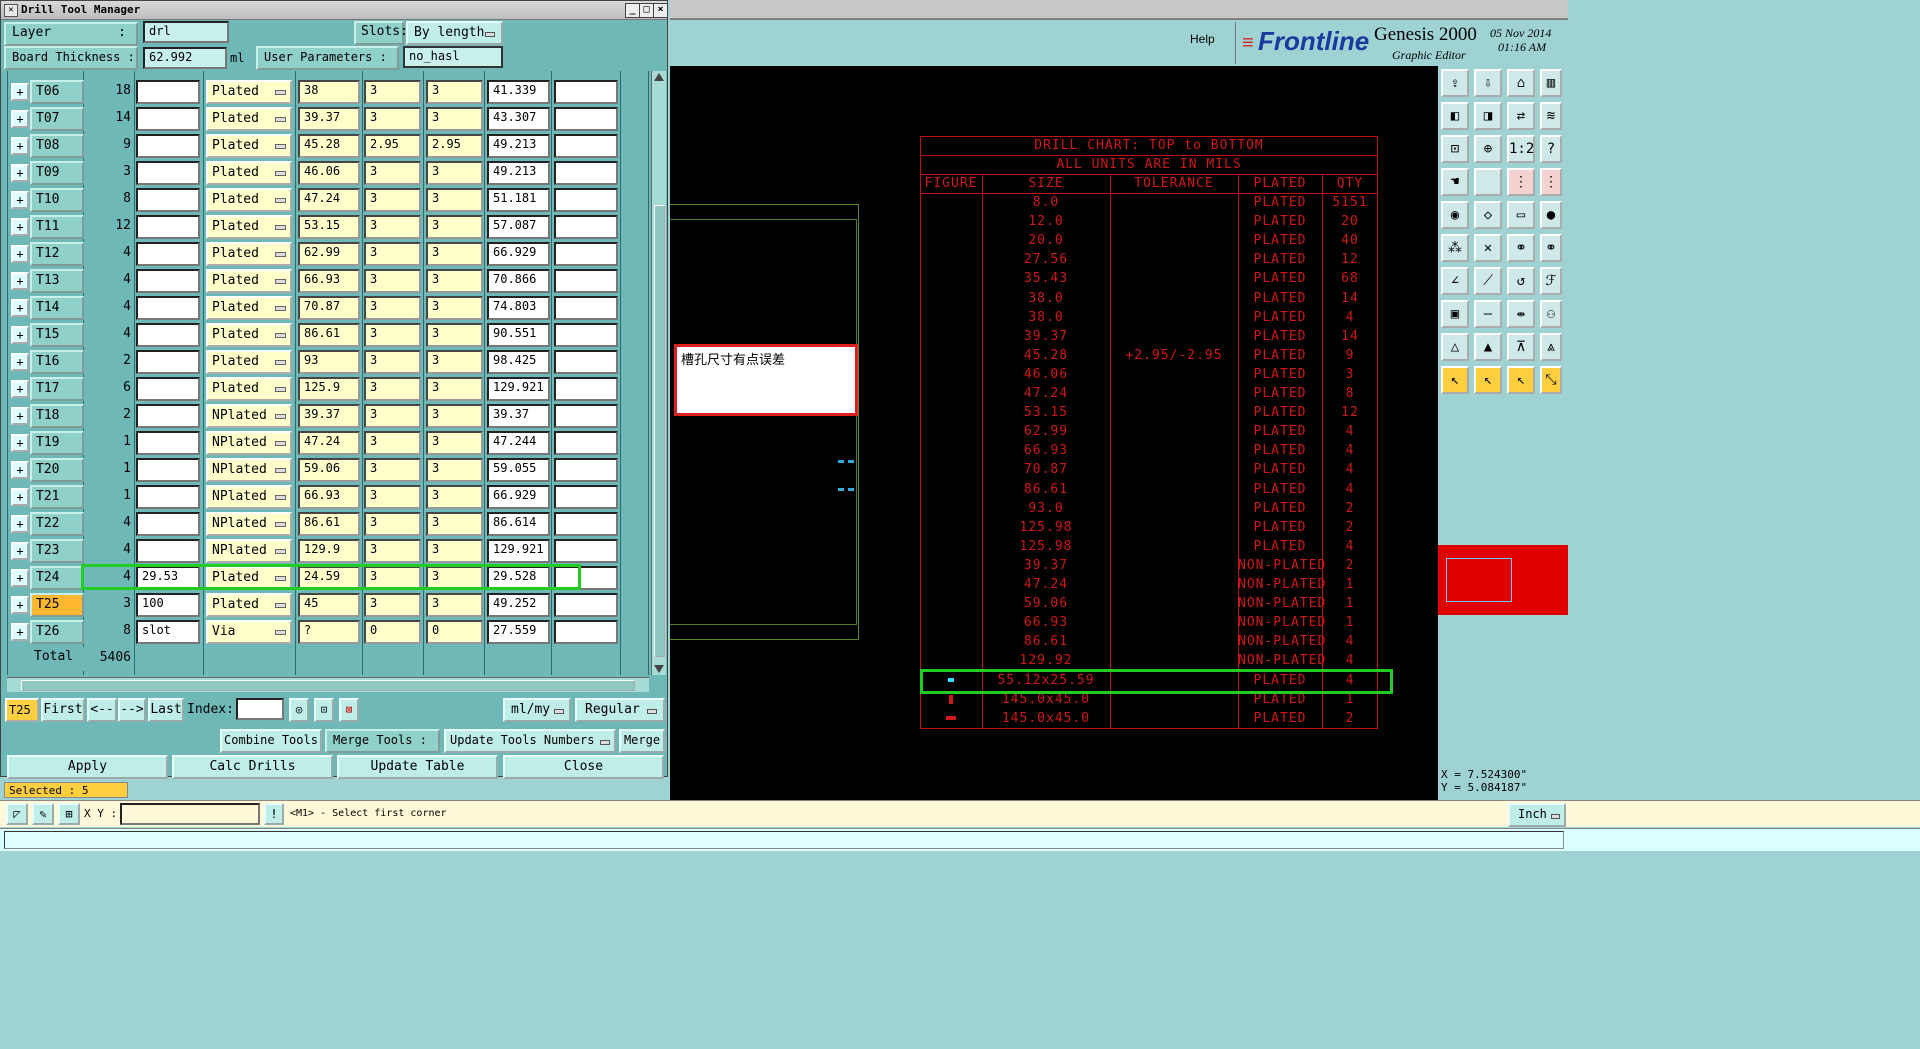 Image resolution: width=1920 pixels, height=1049 pixels. Describe the element at coordinates (57, 308) in the screenshot. I see `tool-name: T14` at that location.